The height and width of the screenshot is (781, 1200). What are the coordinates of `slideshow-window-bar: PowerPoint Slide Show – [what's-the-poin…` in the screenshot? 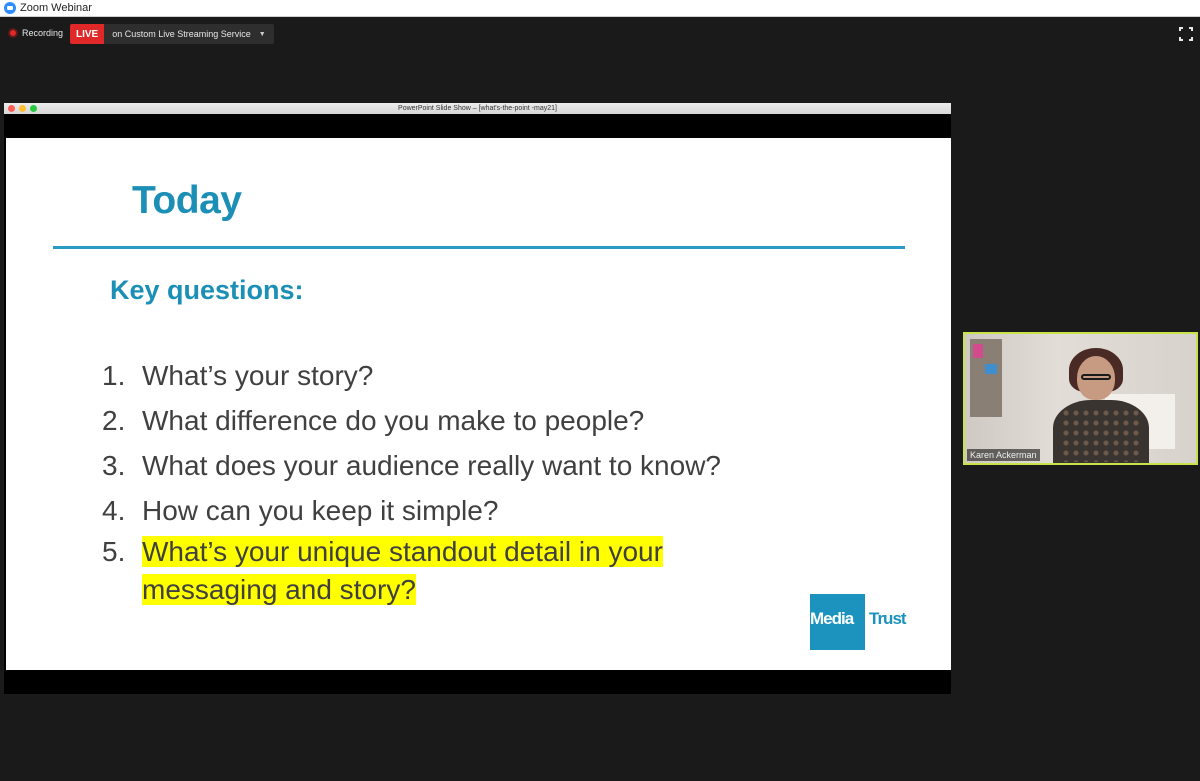 It's located at (477, 108).